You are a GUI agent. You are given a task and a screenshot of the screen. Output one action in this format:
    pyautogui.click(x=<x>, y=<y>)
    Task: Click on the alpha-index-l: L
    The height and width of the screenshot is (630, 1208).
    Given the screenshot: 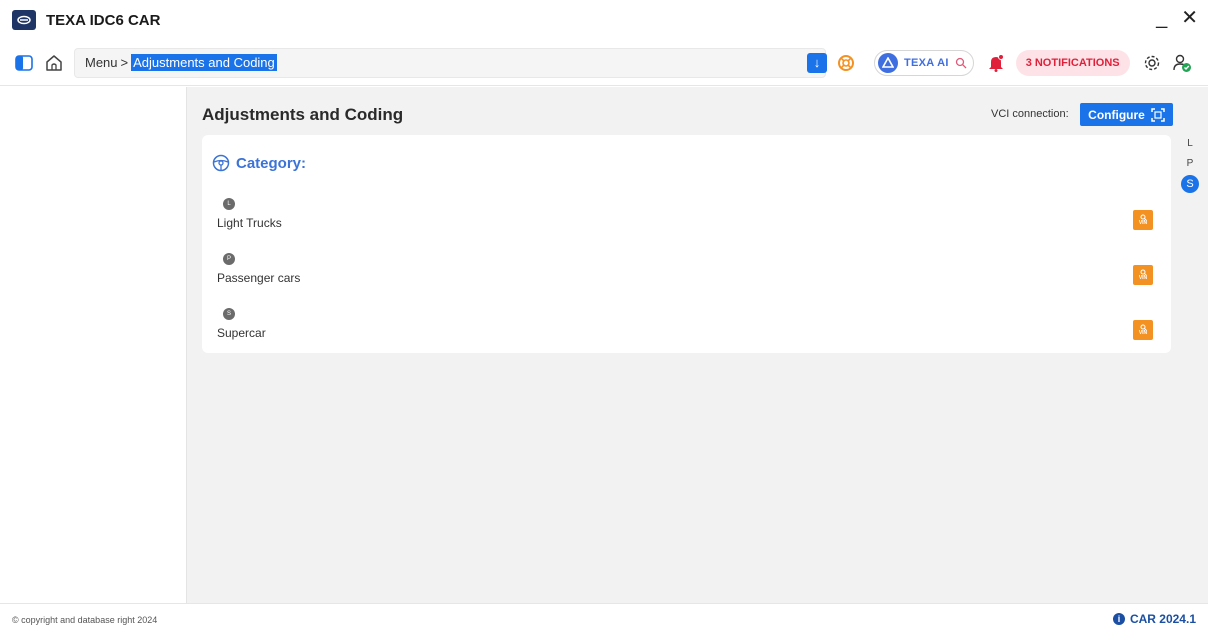 What is the action you would take?
    pyautogui.click(x=1190, y=143)
    